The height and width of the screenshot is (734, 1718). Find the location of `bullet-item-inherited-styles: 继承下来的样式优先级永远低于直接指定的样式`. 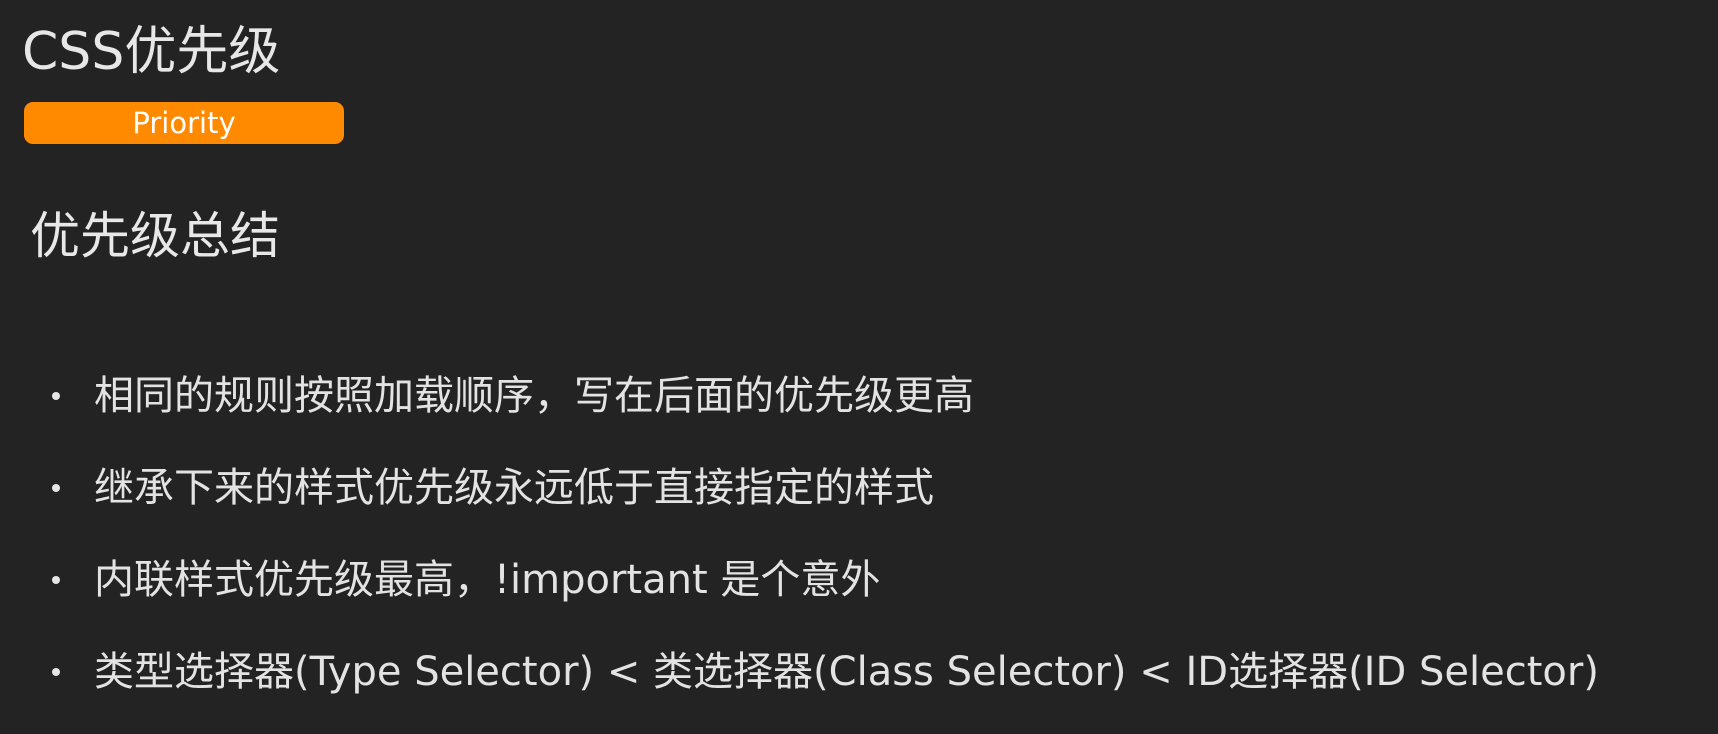

bullet-item-inherited-styles: 继承下来的样式优先级永远低于直接指定的样式 is located at coordinates (864, 488).